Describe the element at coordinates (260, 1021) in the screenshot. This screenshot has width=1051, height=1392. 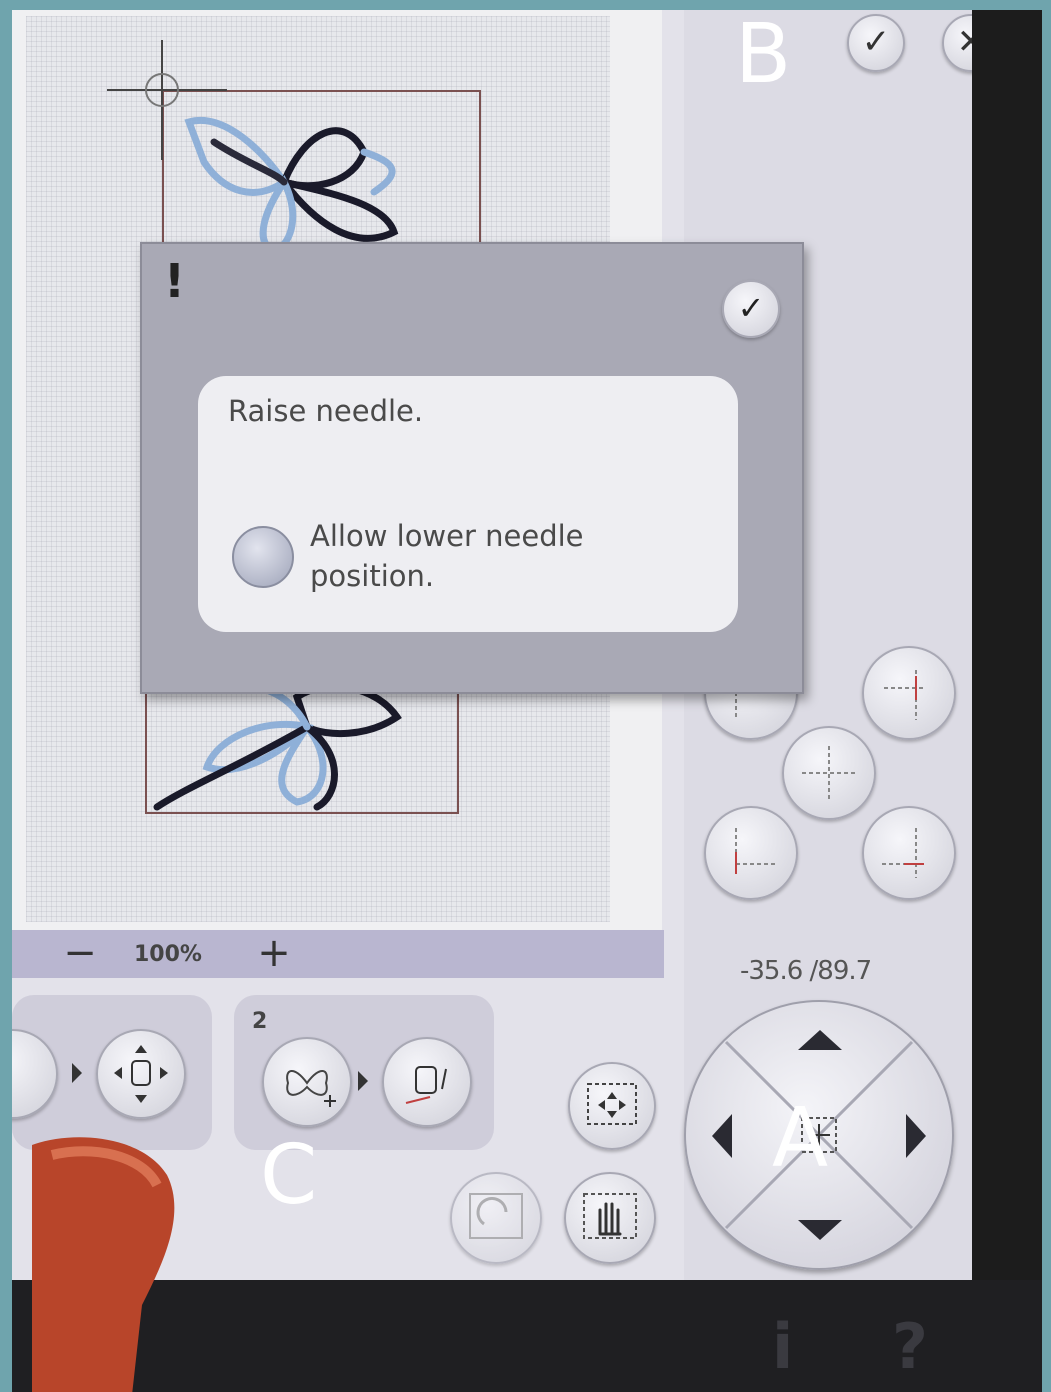
I see `group-number: 2` at that location.